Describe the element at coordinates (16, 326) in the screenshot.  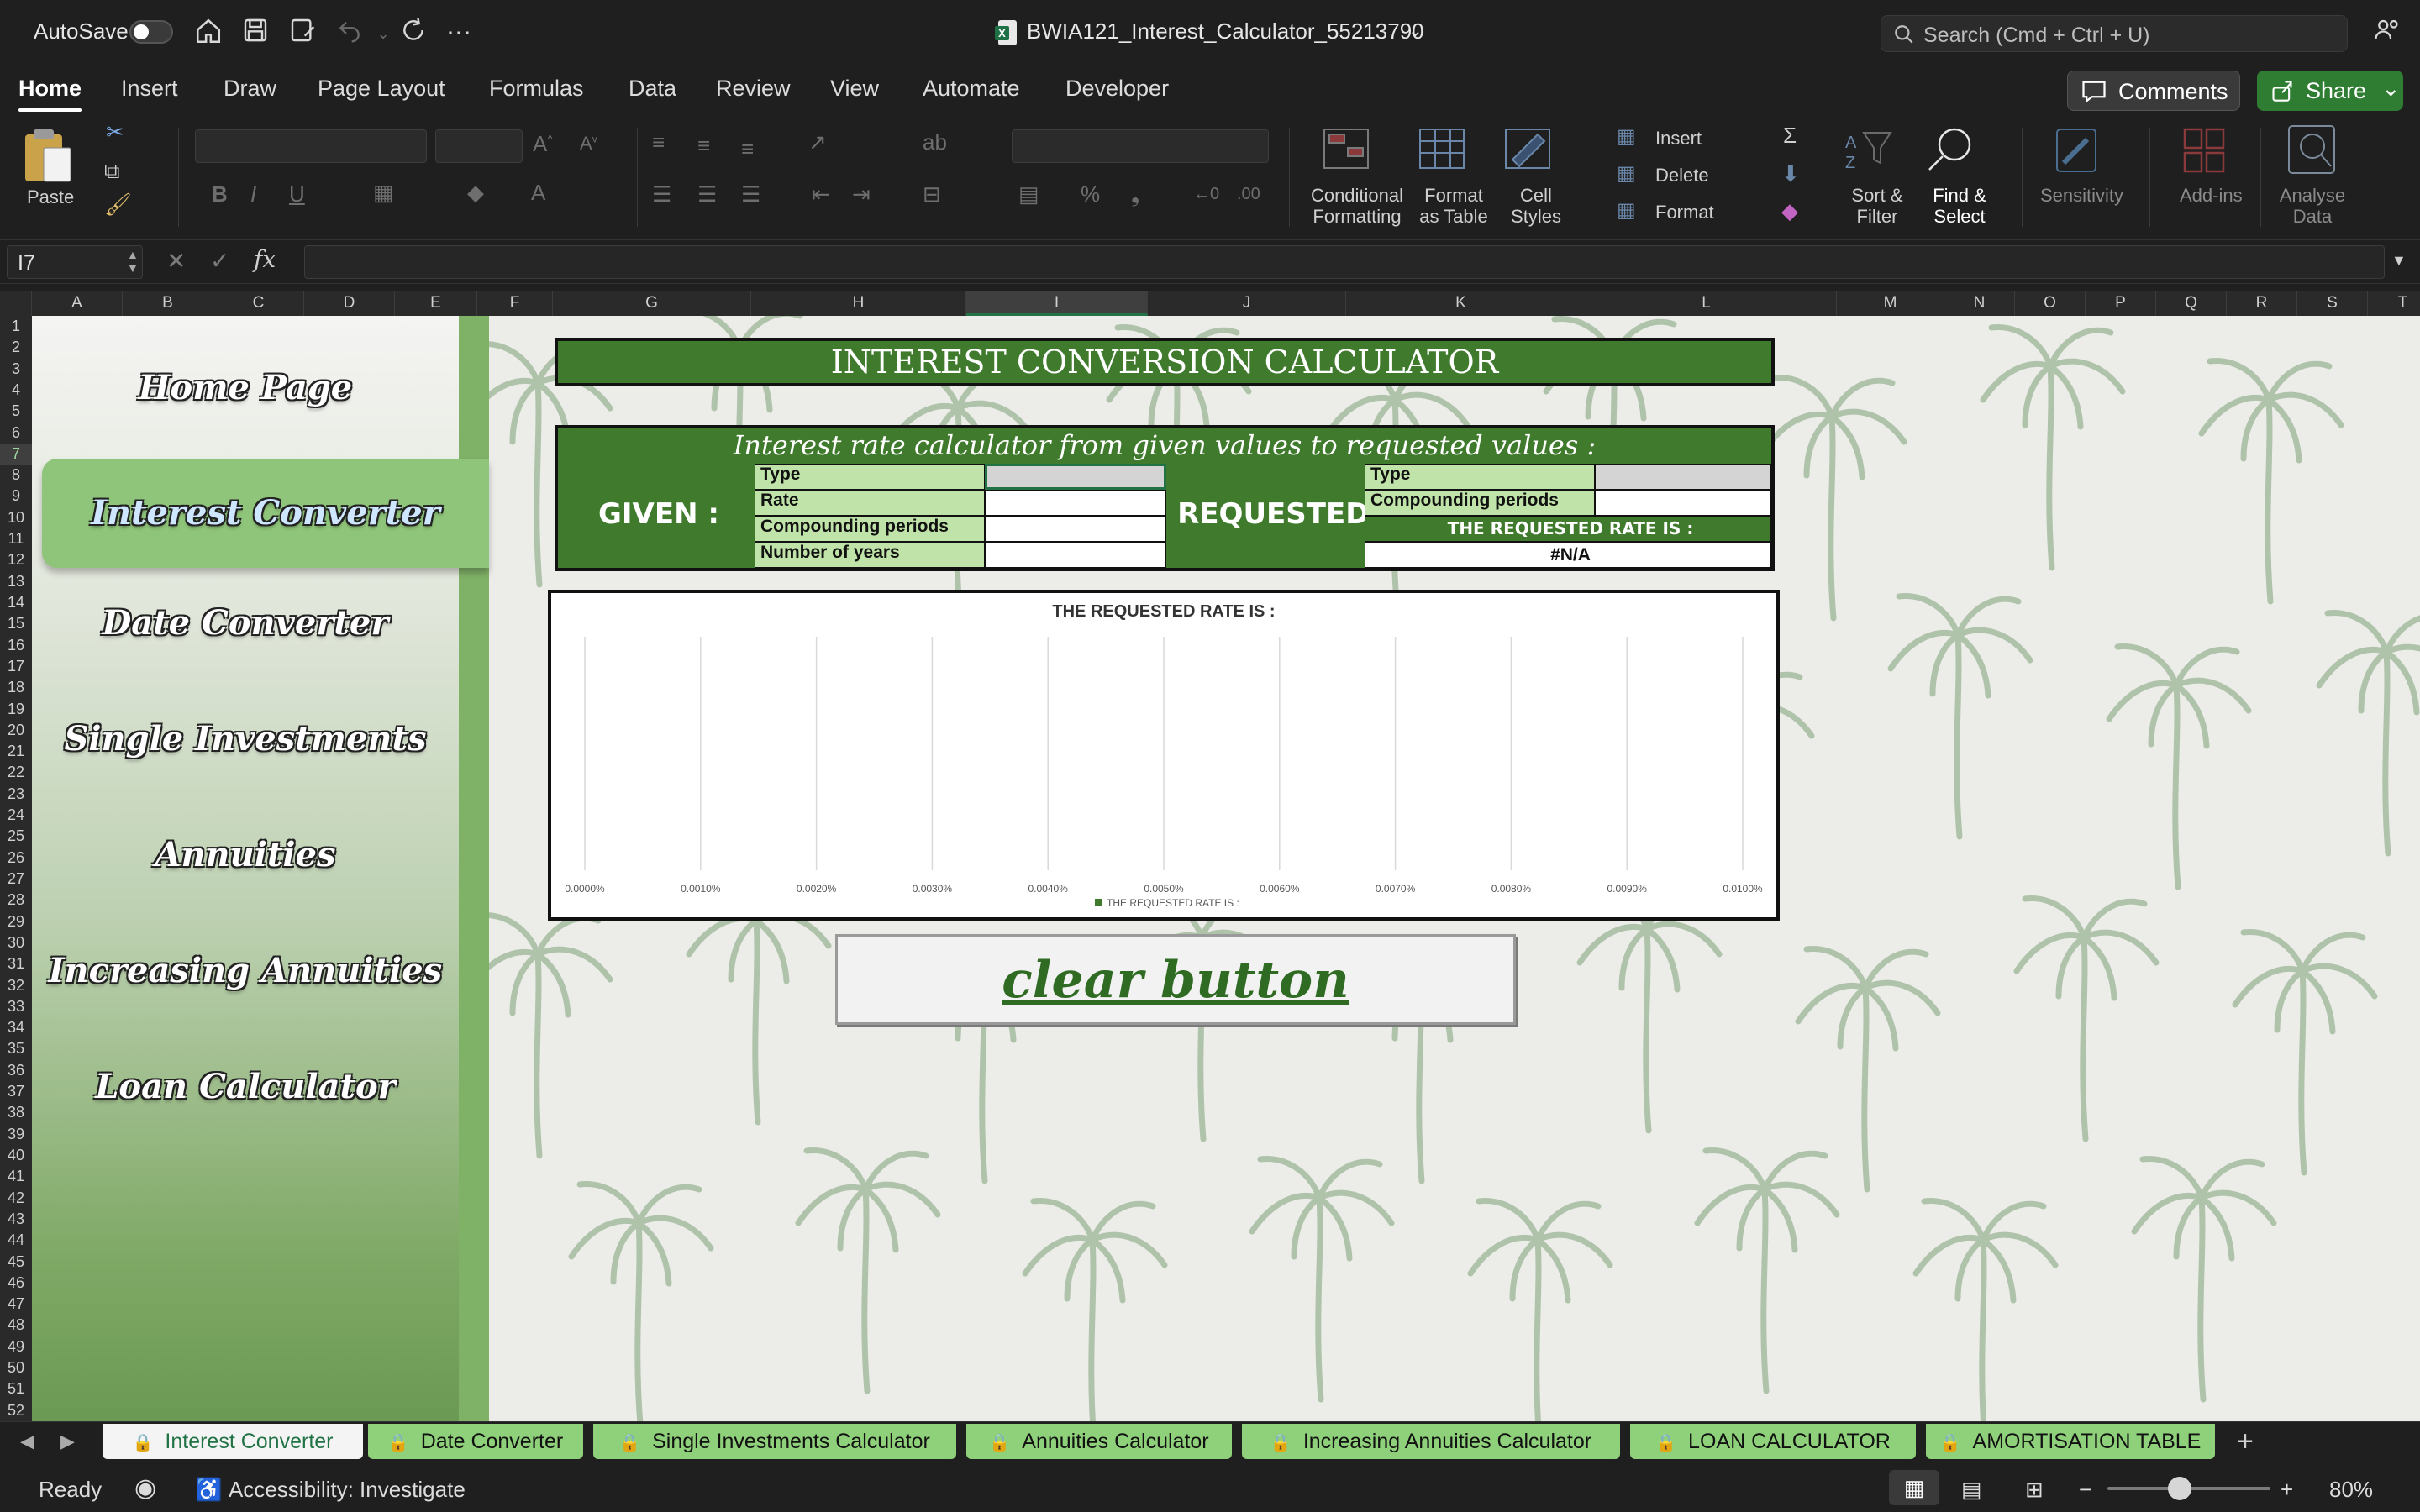
I see `row-header-1: 1` at that location.